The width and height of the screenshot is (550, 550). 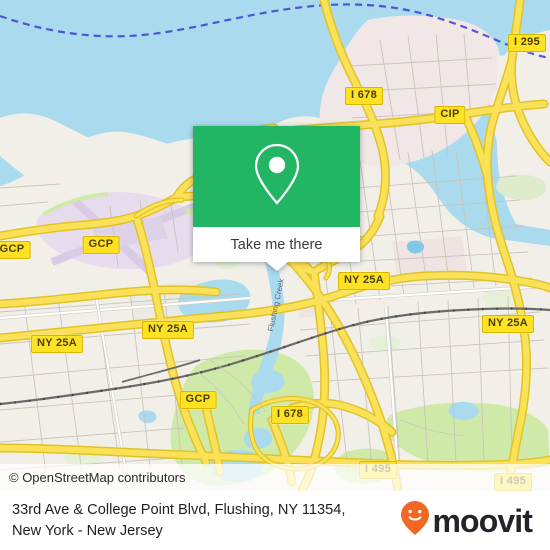 I want to click on popup-image-area, so click(x=276, y=176).